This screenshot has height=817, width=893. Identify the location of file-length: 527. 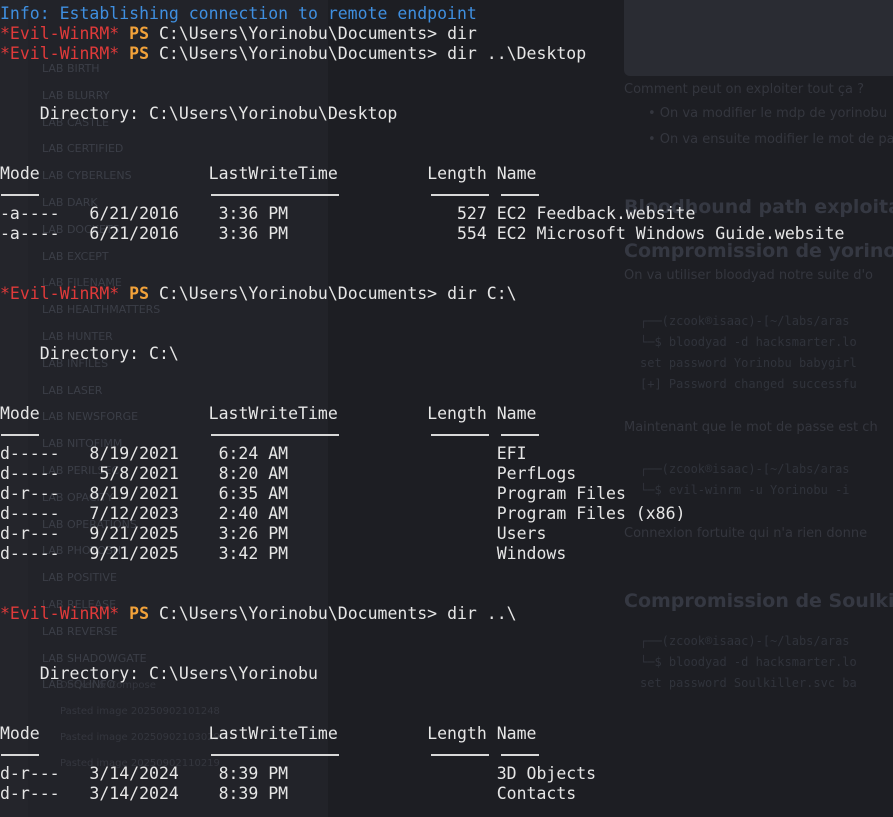
(387, 213).